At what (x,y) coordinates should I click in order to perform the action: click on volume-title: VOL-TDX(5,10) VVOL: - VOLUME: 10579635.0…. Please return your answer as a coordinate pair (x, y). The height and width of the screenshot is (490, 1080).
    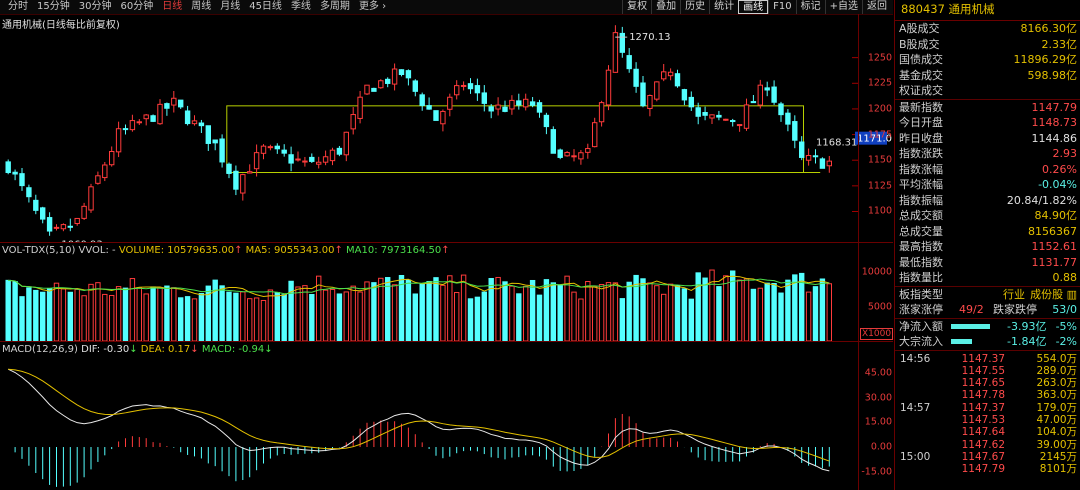
    Looking at the image, I should click on (226, 250).